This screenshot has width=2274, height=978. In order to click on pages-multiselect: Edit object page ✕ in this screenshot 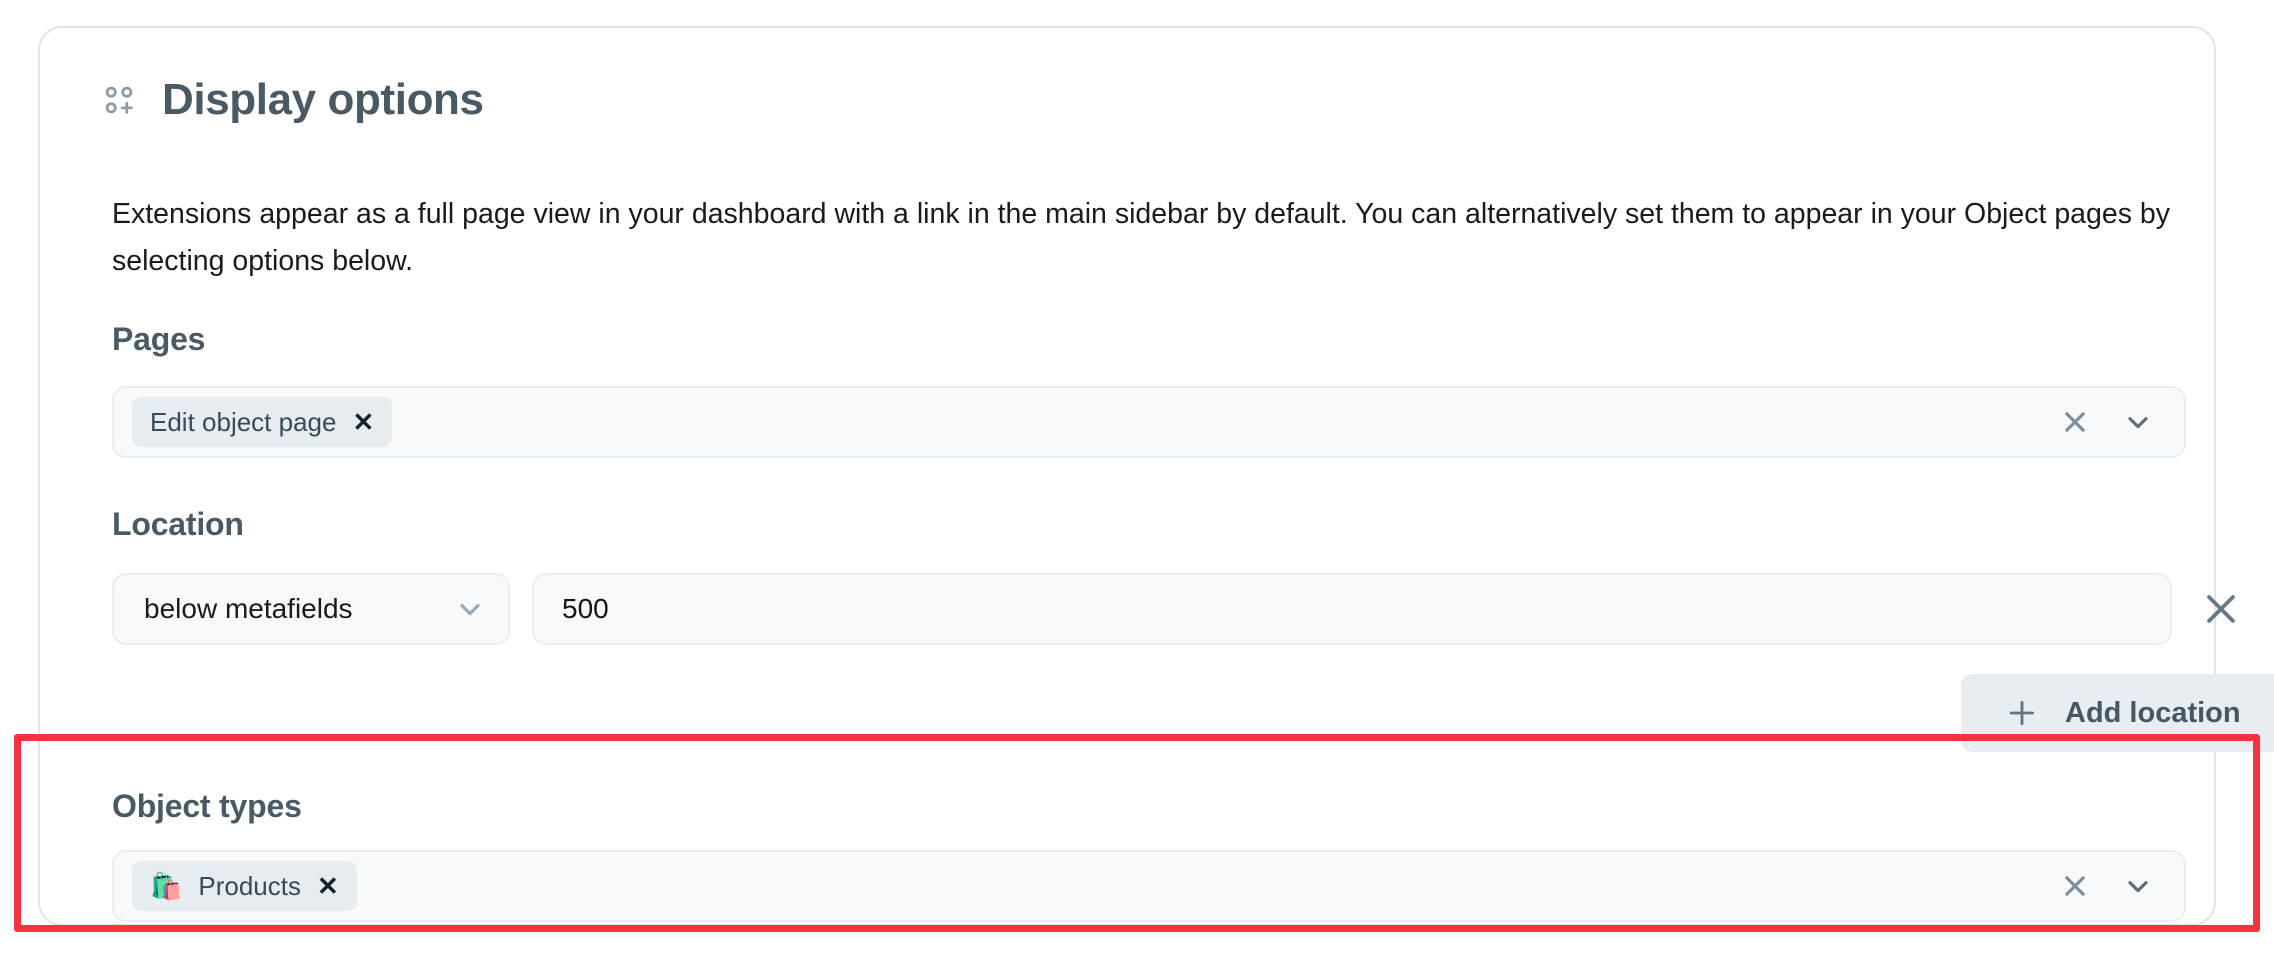, I will do `click(1149, 422)`.